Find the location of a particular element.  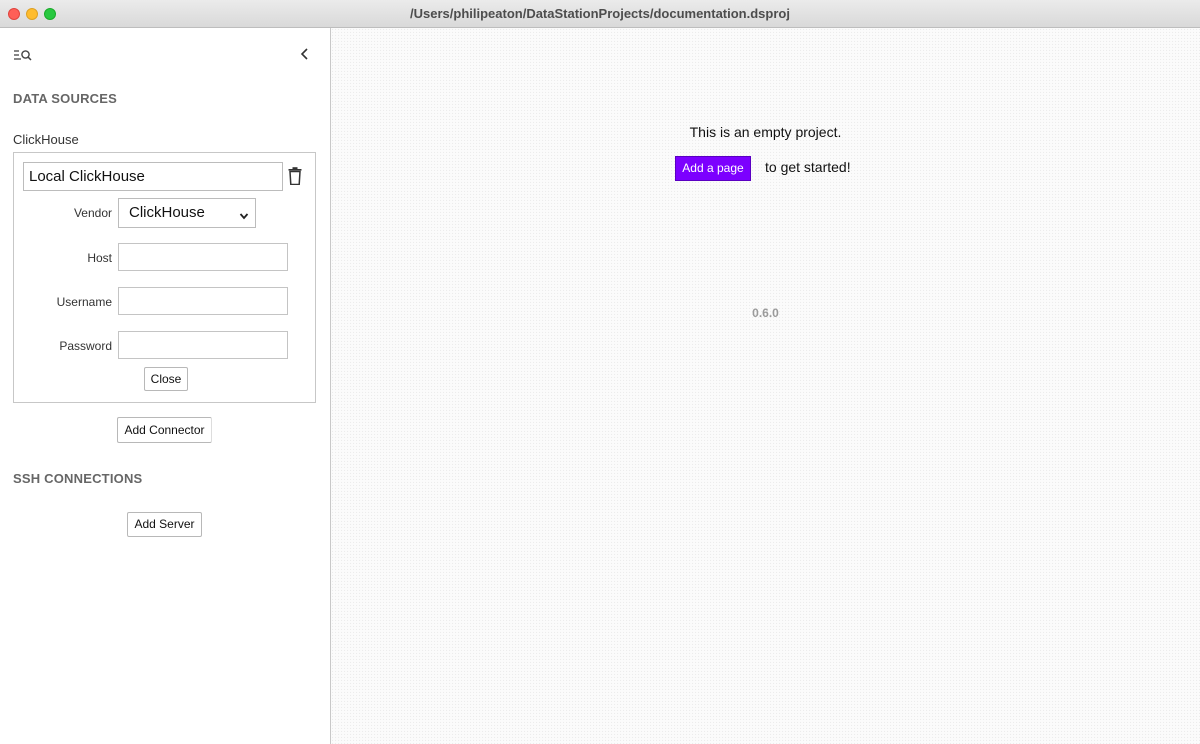

empty-project-message: This is an empty project. is located at coordinates (765, 132).